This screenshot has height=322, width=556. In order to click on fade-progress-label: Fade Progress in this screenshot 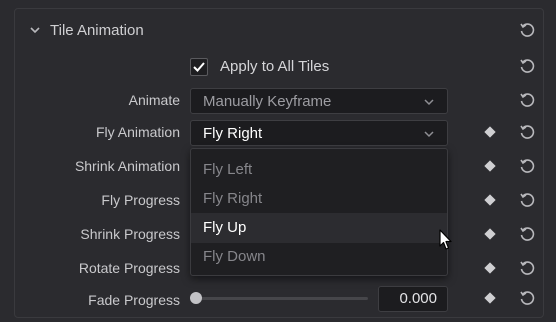, I will do `click(134, 300)`.